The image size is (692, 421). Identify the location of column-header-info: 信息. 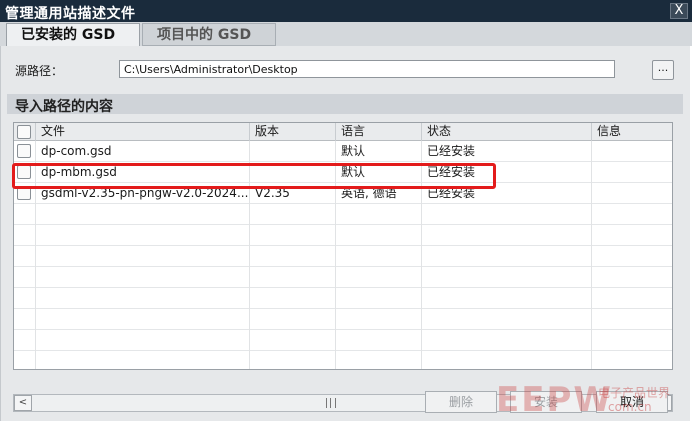
(632, 132).